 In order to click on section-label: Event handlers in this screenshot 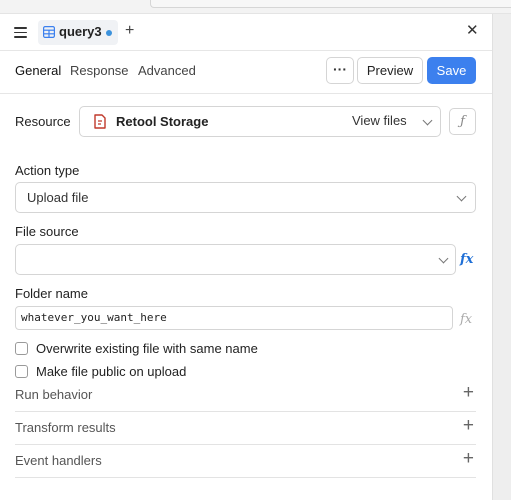, I will do `click(58, 460)`.